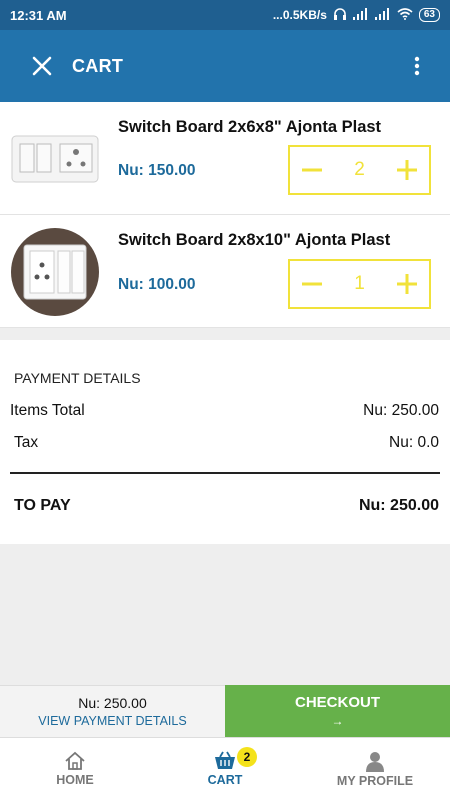 The image size is (450, 800). What do you see at coordinates (225, 760) in the screenshot?
I see `cart-icon` at bounding box center [225, 760].